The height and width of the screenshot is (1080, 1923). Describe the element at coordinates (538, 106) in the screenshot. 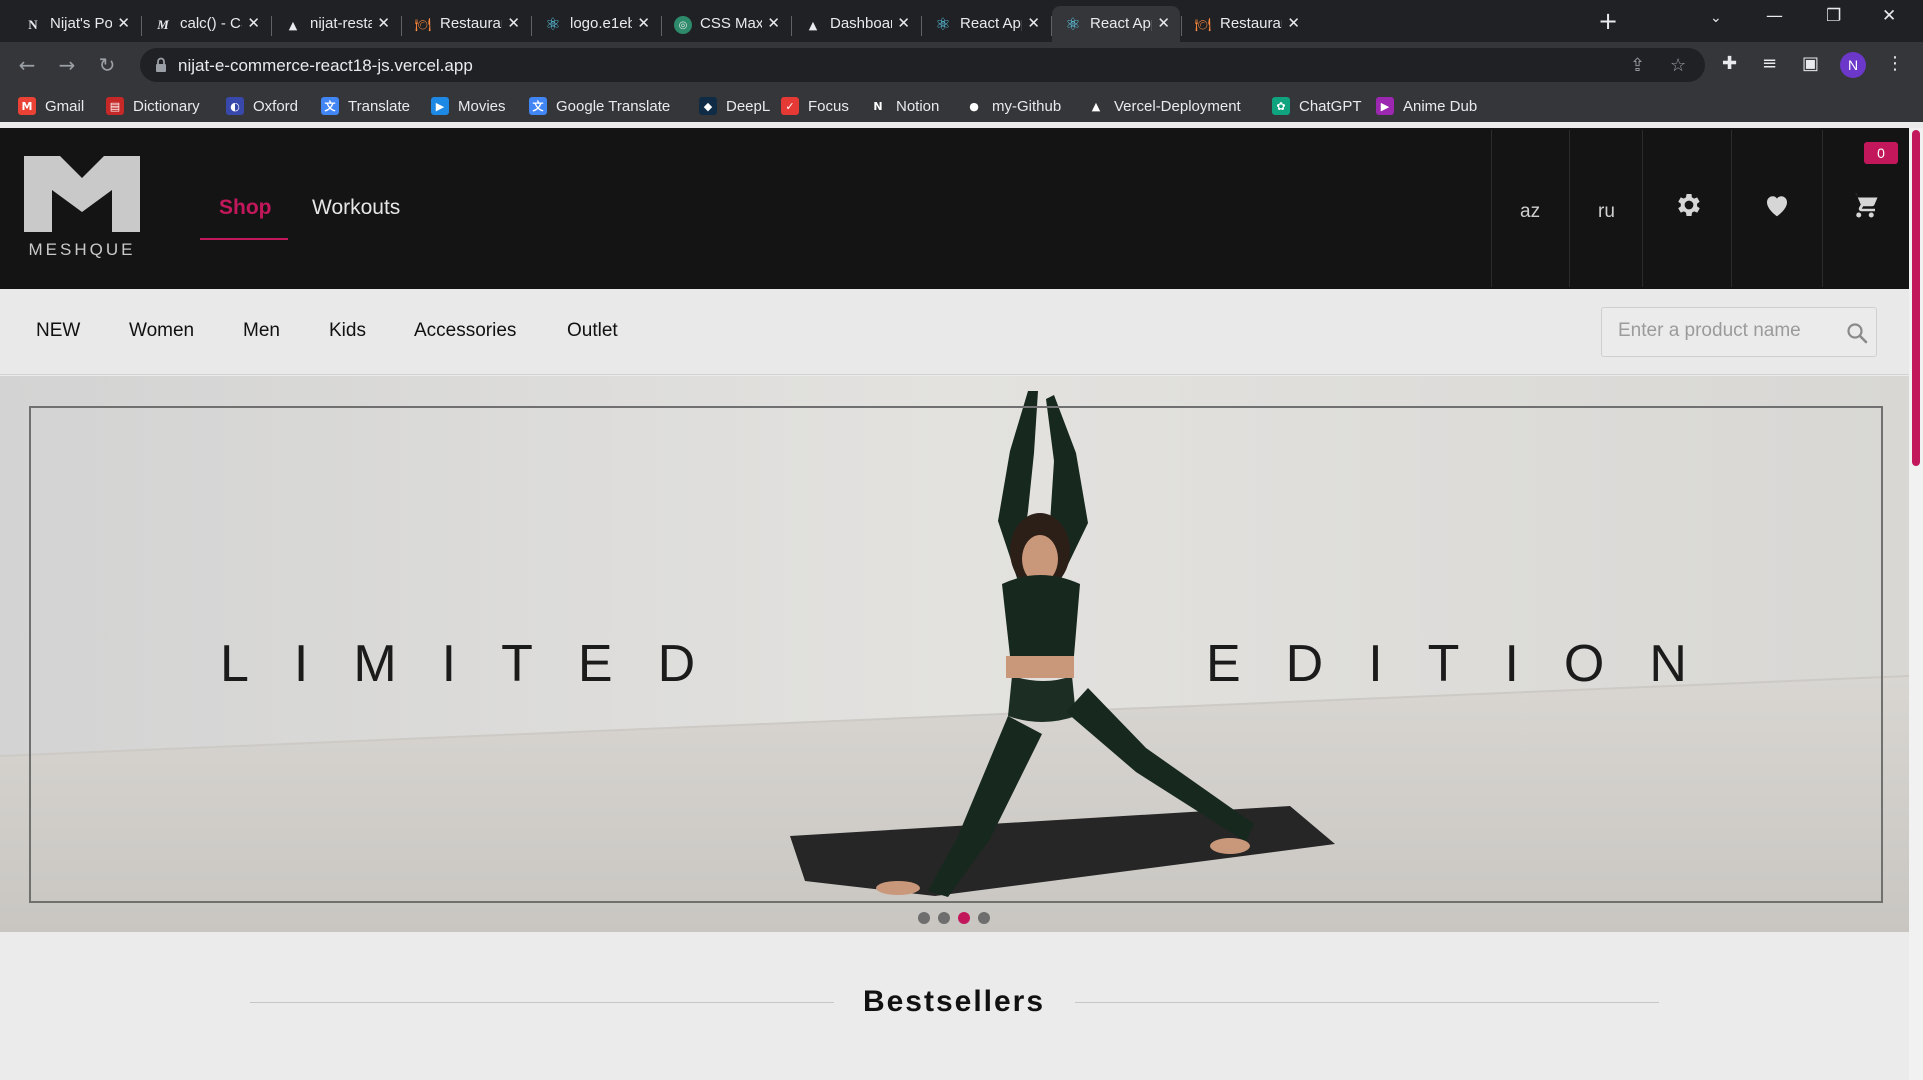

I see `google-translate-icon: 文` at that location.